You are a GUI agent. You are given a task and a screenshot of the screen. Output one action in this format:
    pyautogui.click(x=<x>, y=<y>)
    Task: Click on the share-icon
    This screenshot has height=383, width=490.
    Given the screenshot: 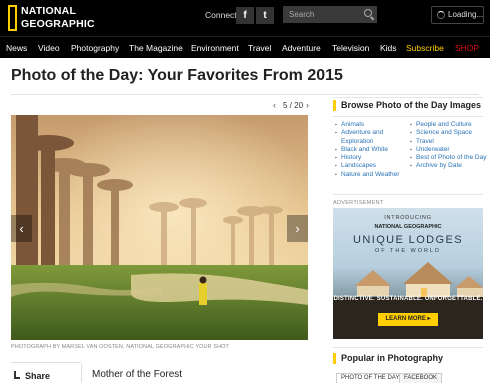 What is the action you would take?
    pyautogui.click(x=17, y=375)
    